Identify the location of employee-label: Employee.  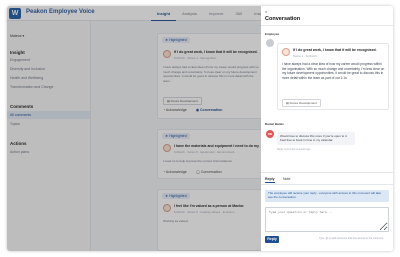
(272, 34).